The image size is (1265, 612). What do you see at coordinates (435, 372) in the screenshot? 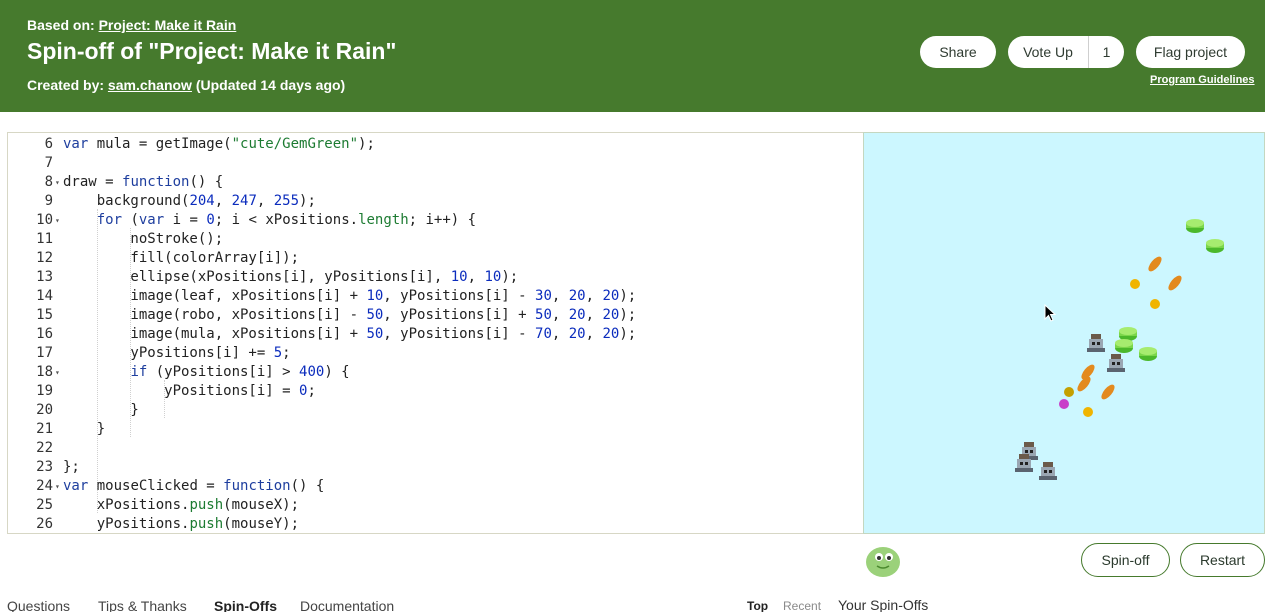
I see `code-line: 18 ▾ if (yPositions[i] > 400) {` at bounding box center [435, 372].